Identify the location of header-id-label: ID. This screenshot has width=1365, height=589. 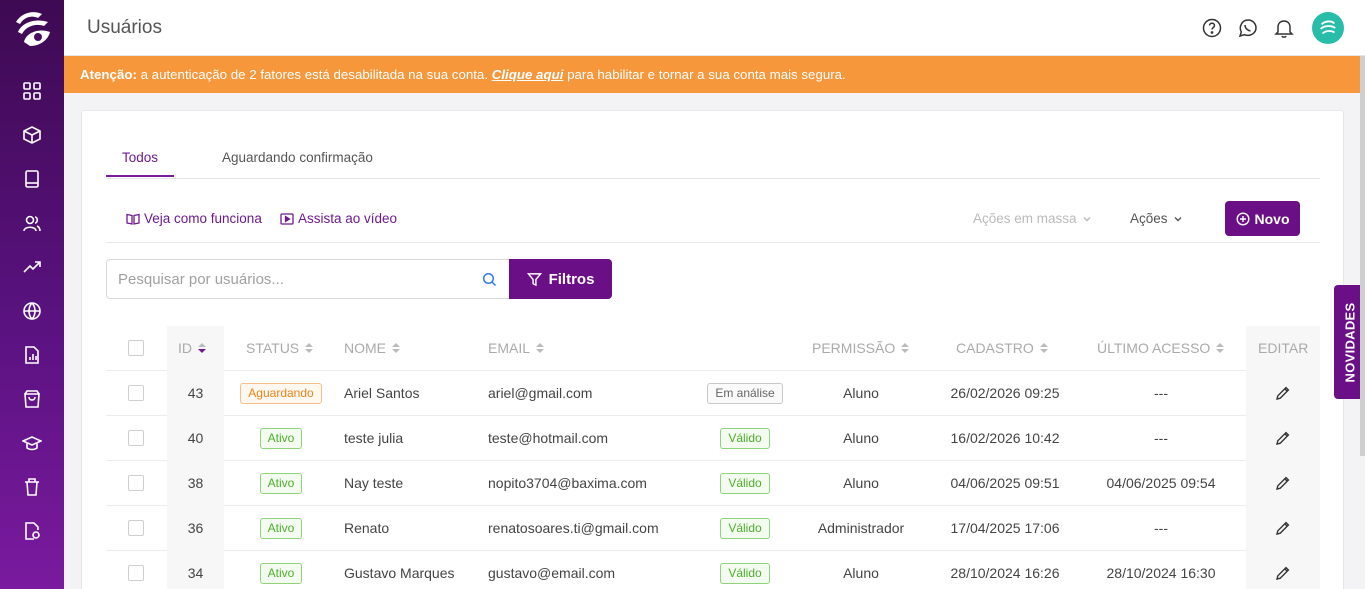
(185, 348).